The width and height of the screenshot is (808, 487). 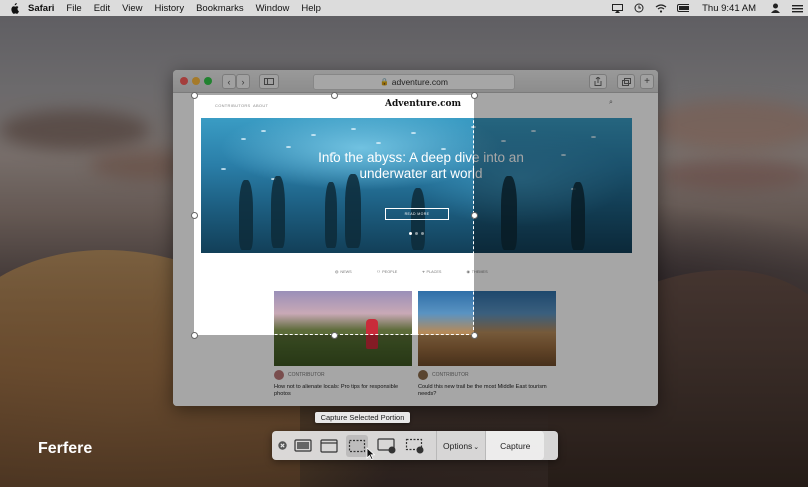 What do you see at coordinates (387, 446) in the screenshot?
I see `record-screen-icon` at bounding box center [387, 446].